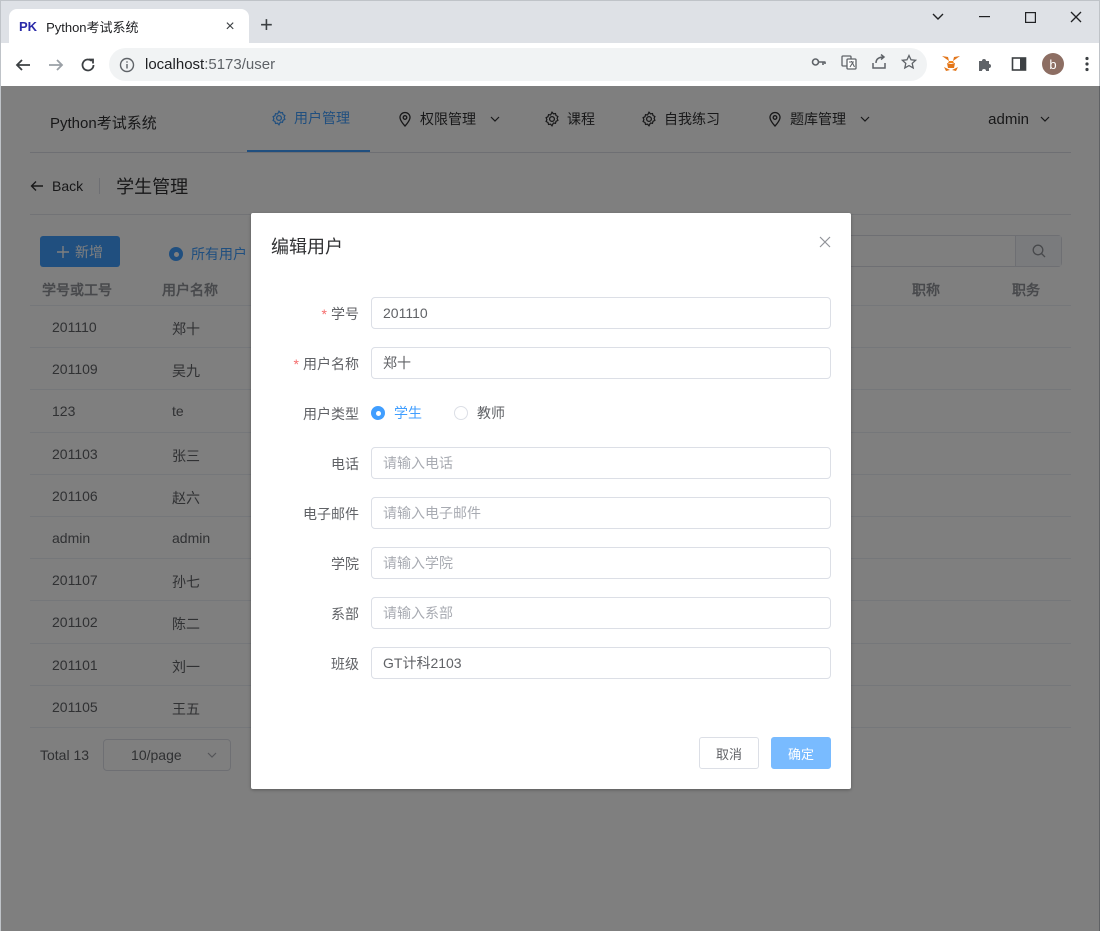  Describe the element at coordinates (92, 27) in the screenshot. I see `tab-title: Python考试系统` at that location.